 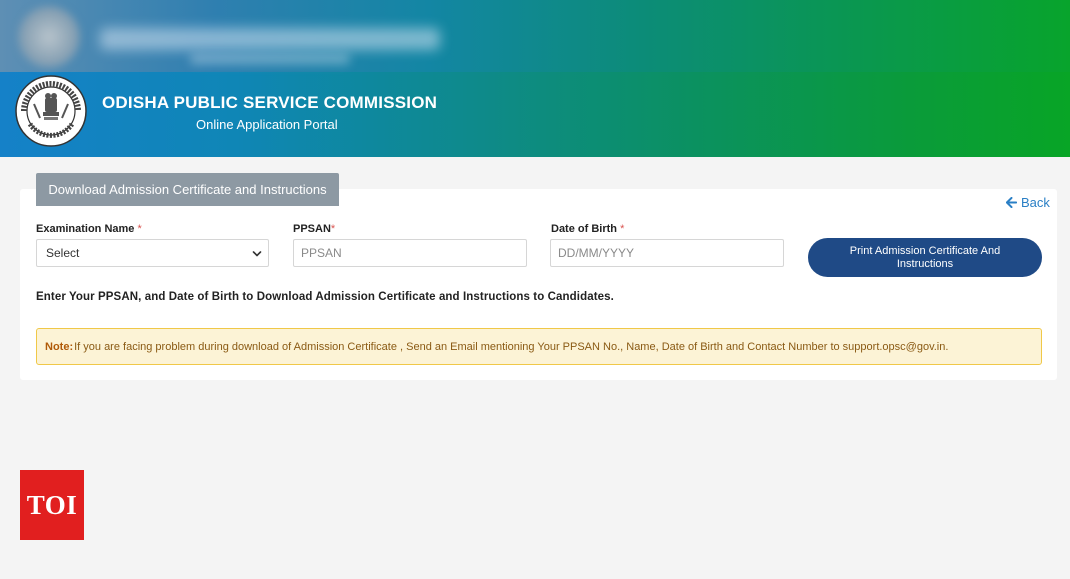 What do you see at coordinates (49, 37) in the screenshot?
I see `blurred-emblem-icon` at bounding box center [49, 37].